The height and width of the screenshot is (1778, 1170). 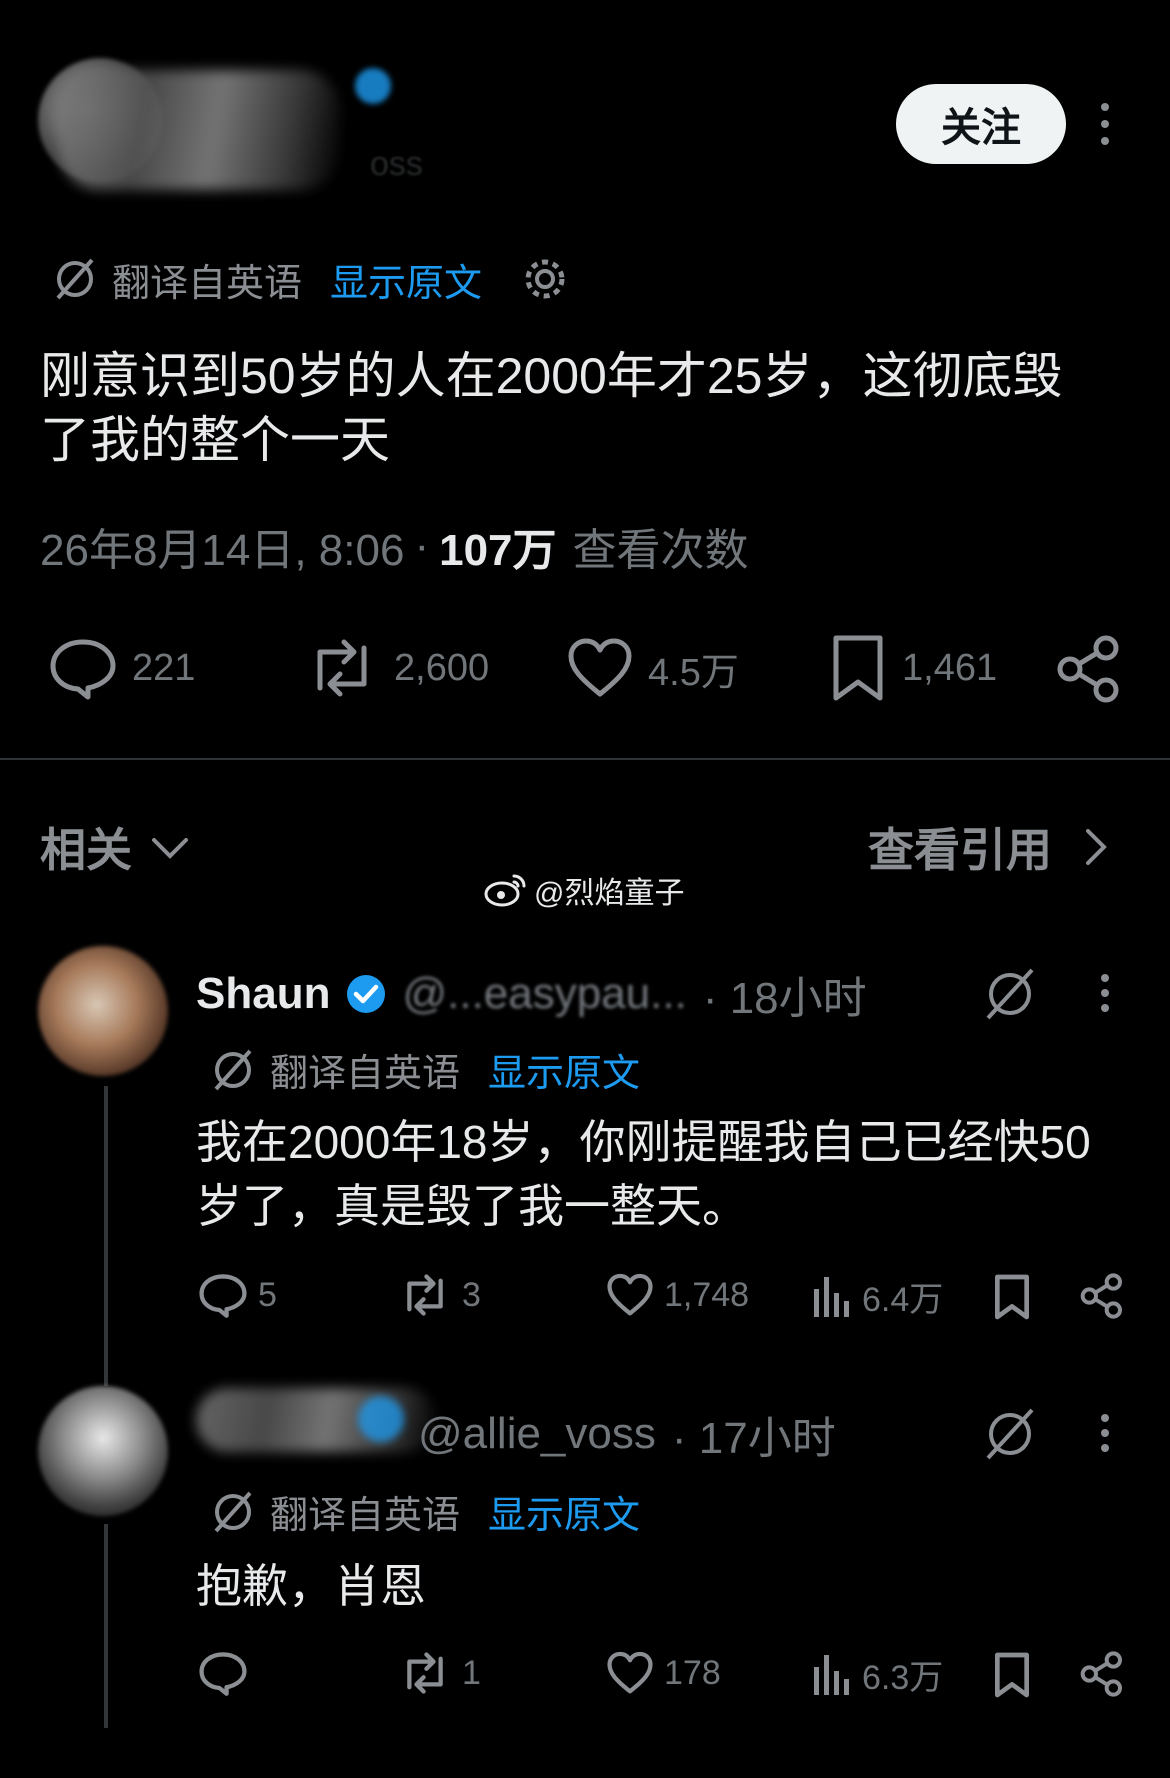 I want to click on reply-time: · 18小时, so click(x=784, y=998).